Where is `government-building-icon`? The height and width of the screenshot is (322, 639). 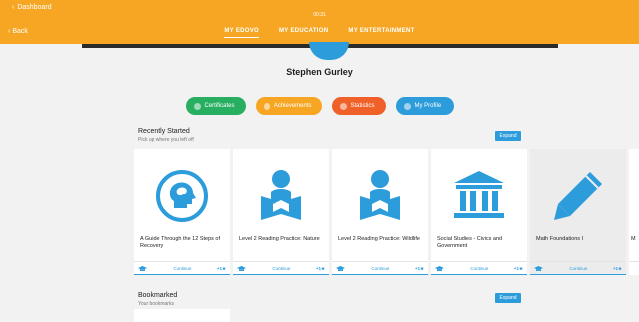
government-building-icon is located at coordinates (479, 196).